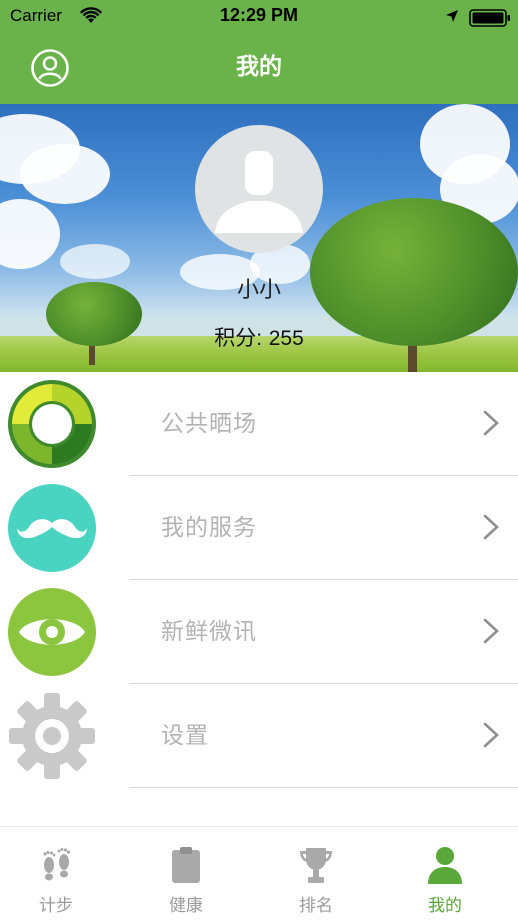 This screenshot has width=518, height=920. What do you see at coordinates (186, 865) in the screenshot?
I see `clipboard-icon` at bounding box center [186, 865].